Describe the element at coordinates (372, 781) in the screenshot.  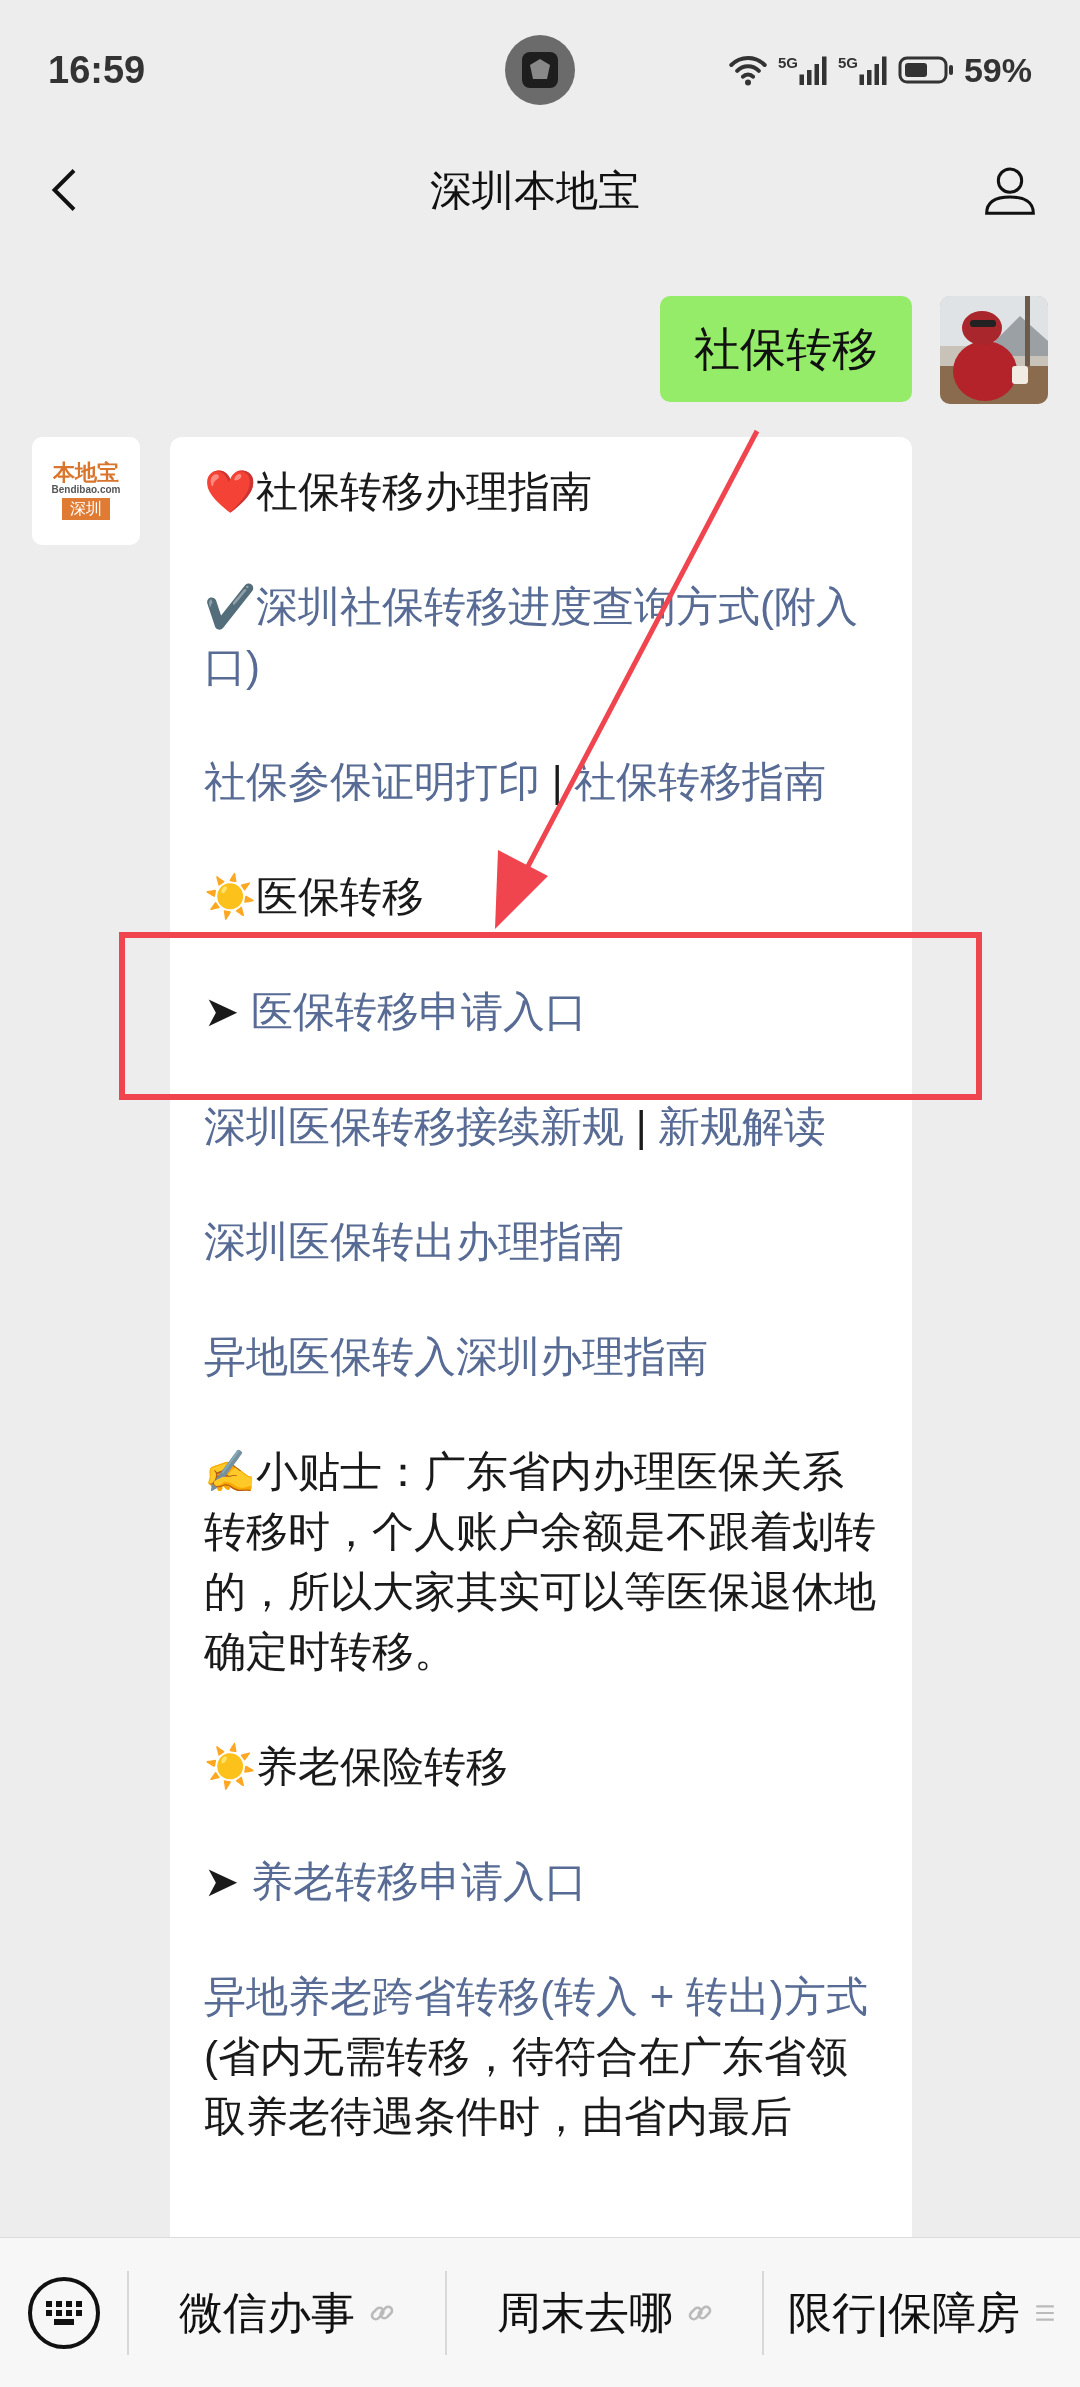
I see `article-link: 社保参保证明打印` at that location.